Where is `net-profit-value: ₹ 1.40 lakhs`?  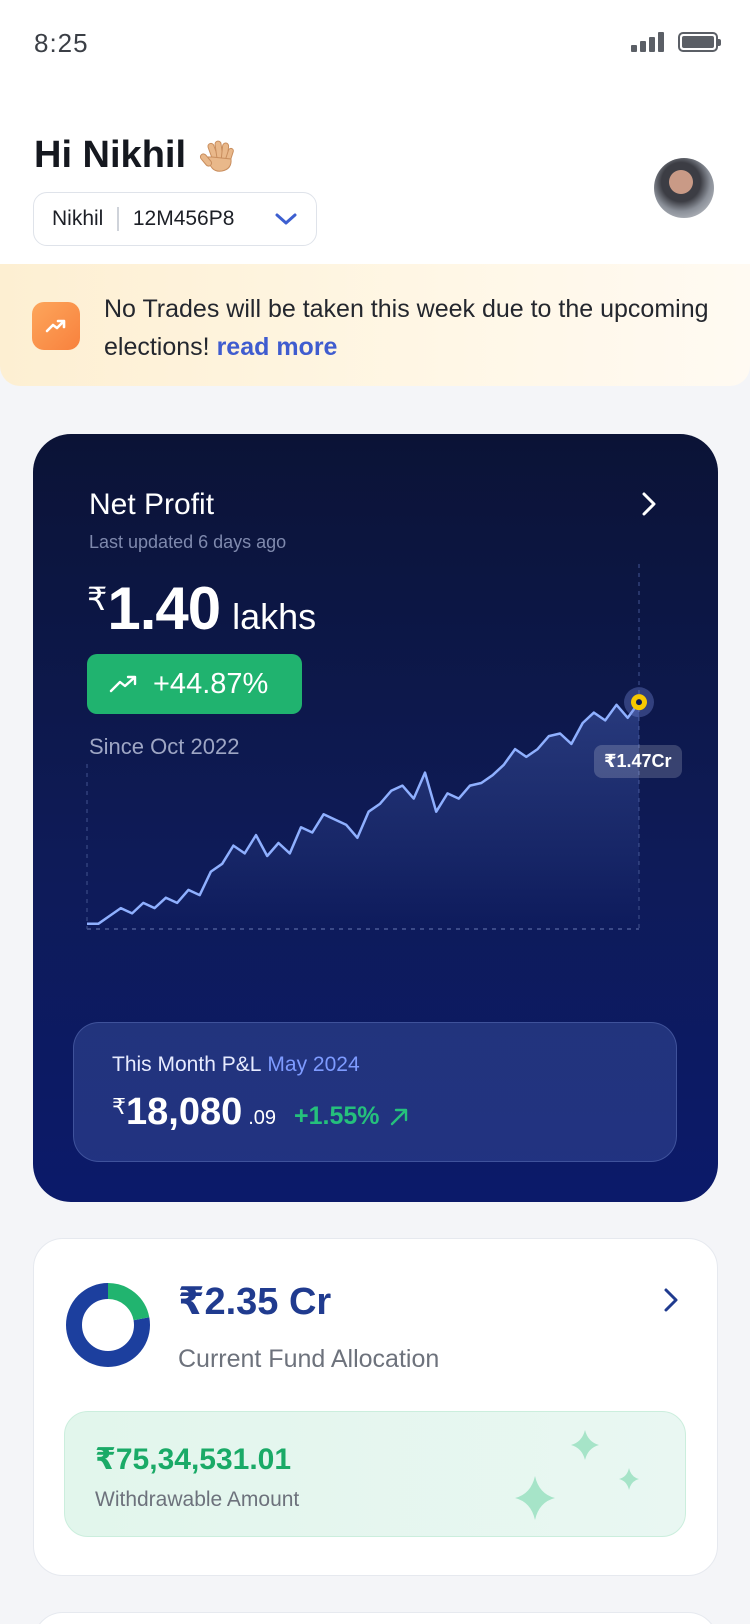
net-profit-value: ₹ 1.40 lakhs is located at coordinates (201, 608).